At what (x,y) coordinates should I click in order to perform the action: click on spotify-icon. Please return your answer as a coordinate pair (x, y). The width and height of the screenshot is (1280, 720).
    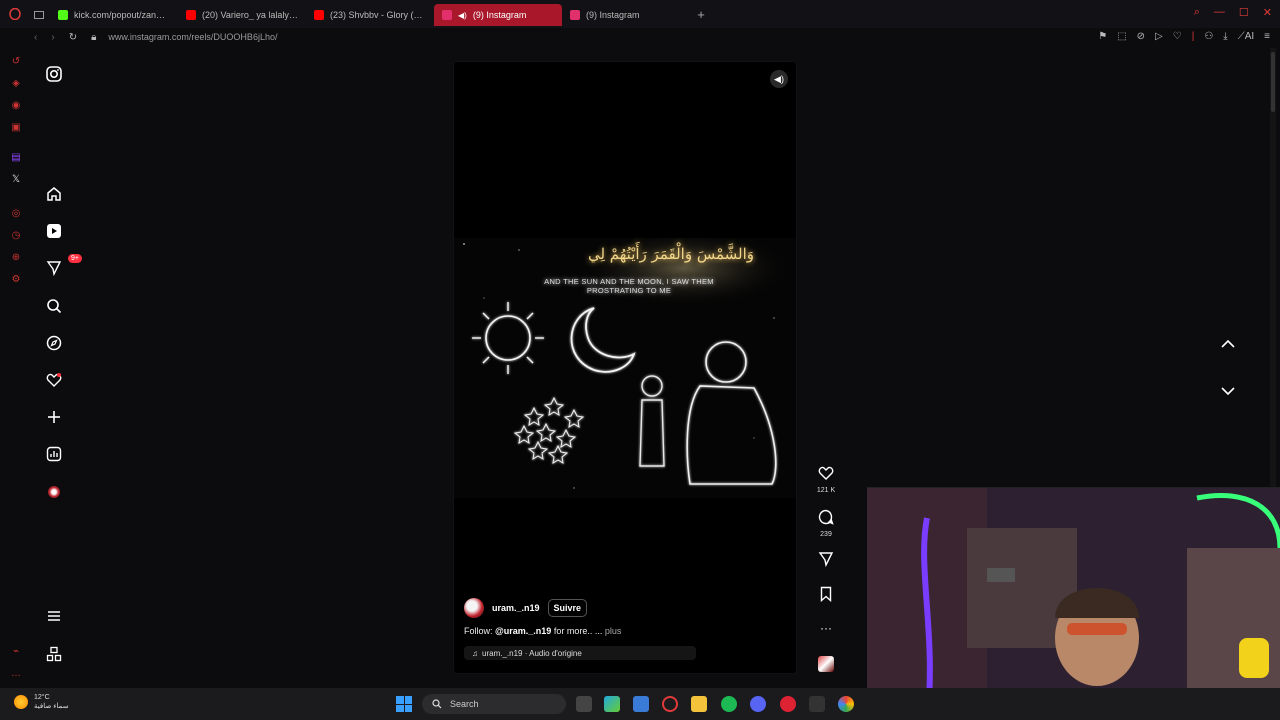
    Looking at the image, I should click on (729, 704).